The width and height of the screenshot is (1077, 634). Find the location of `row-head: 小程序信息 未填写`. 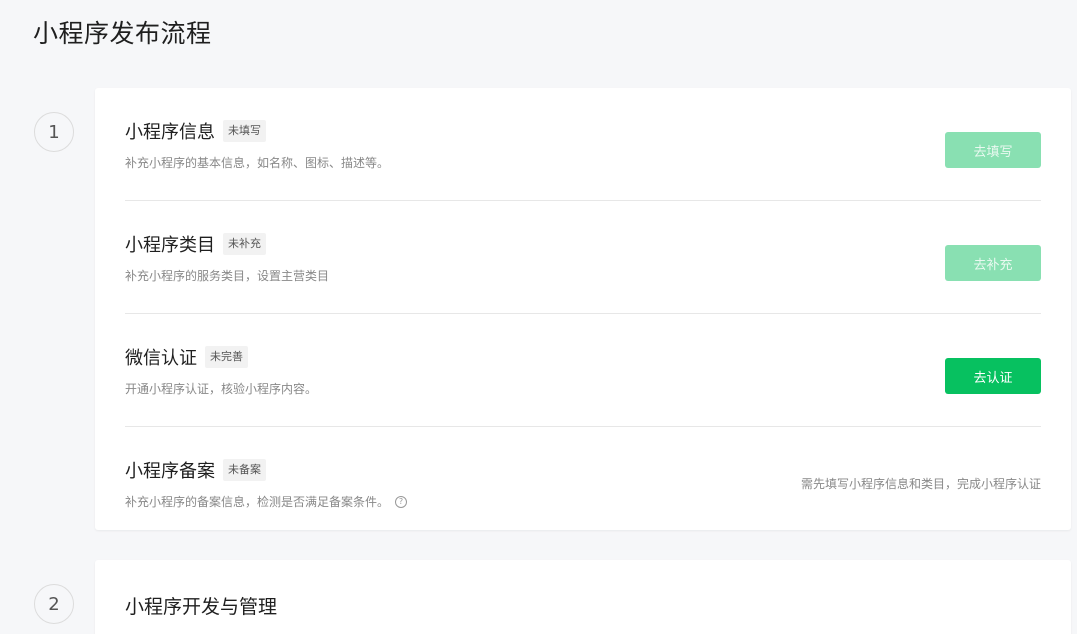

row-head: 小程序信息 未填写 is located at coordinates (195, 131).